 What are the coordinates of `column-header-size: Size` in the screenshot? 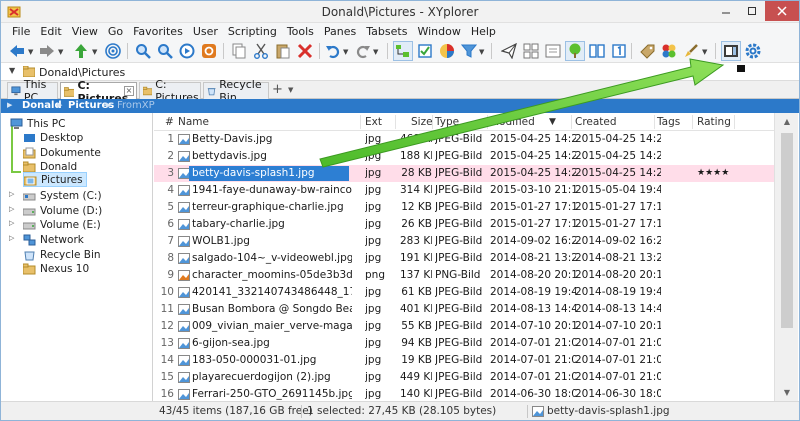 It's located at (422, 122).